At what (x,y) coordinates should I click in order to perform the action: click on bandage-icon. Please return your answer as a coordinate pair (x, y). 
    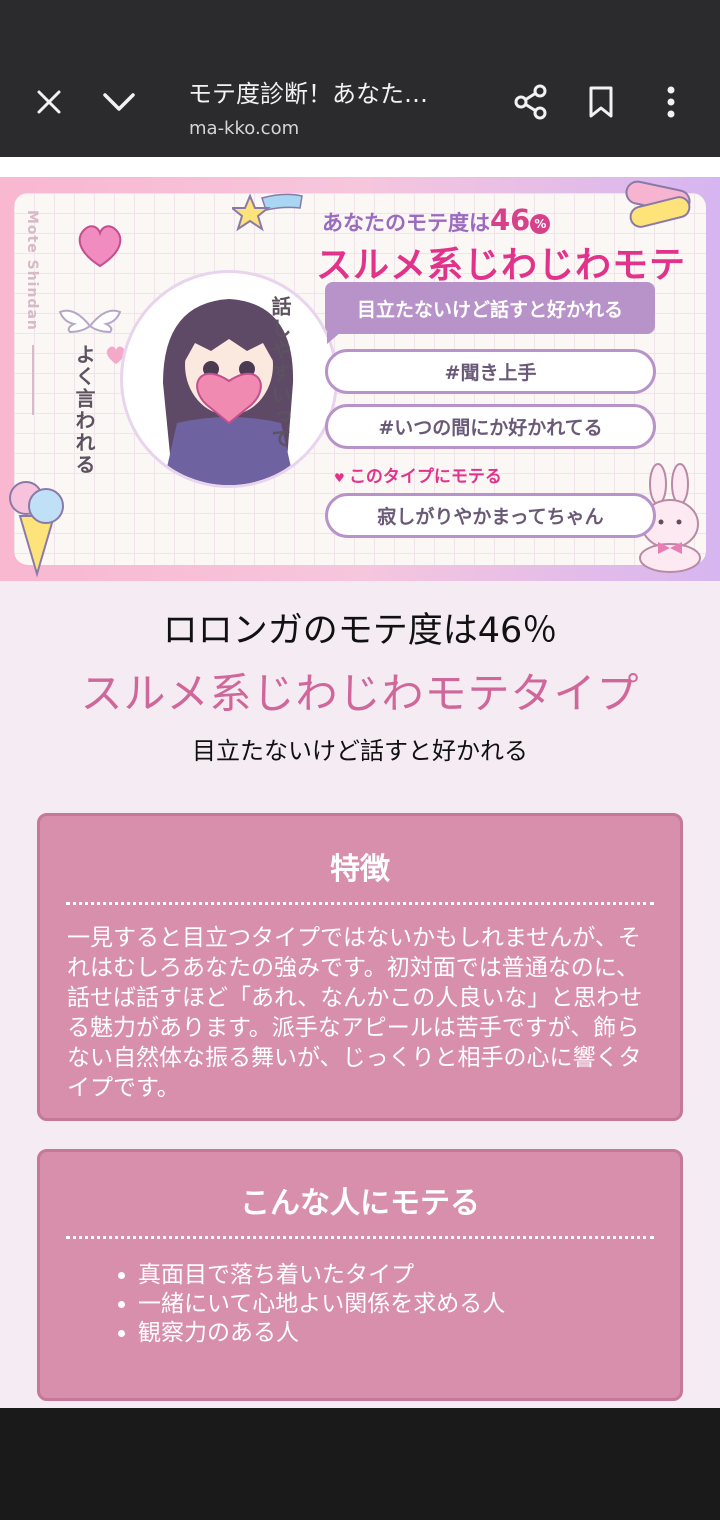
    Looking at the image, I should click on (658, 204).